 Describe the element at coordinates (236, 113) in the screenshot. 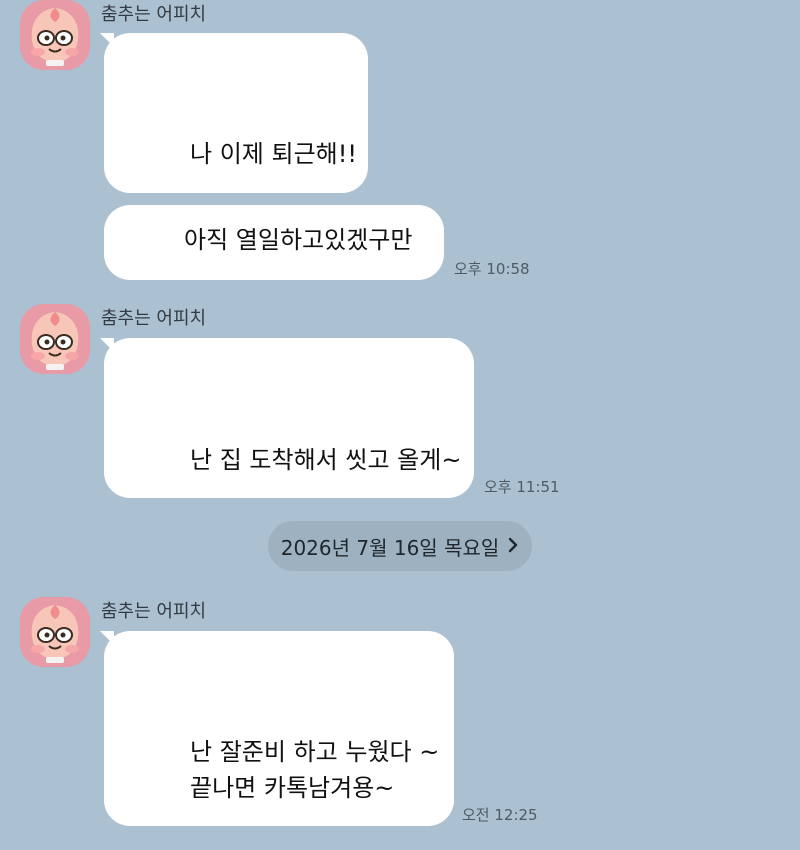

I see `message-bubble: 나 이제 퇴근해!!` at that location.